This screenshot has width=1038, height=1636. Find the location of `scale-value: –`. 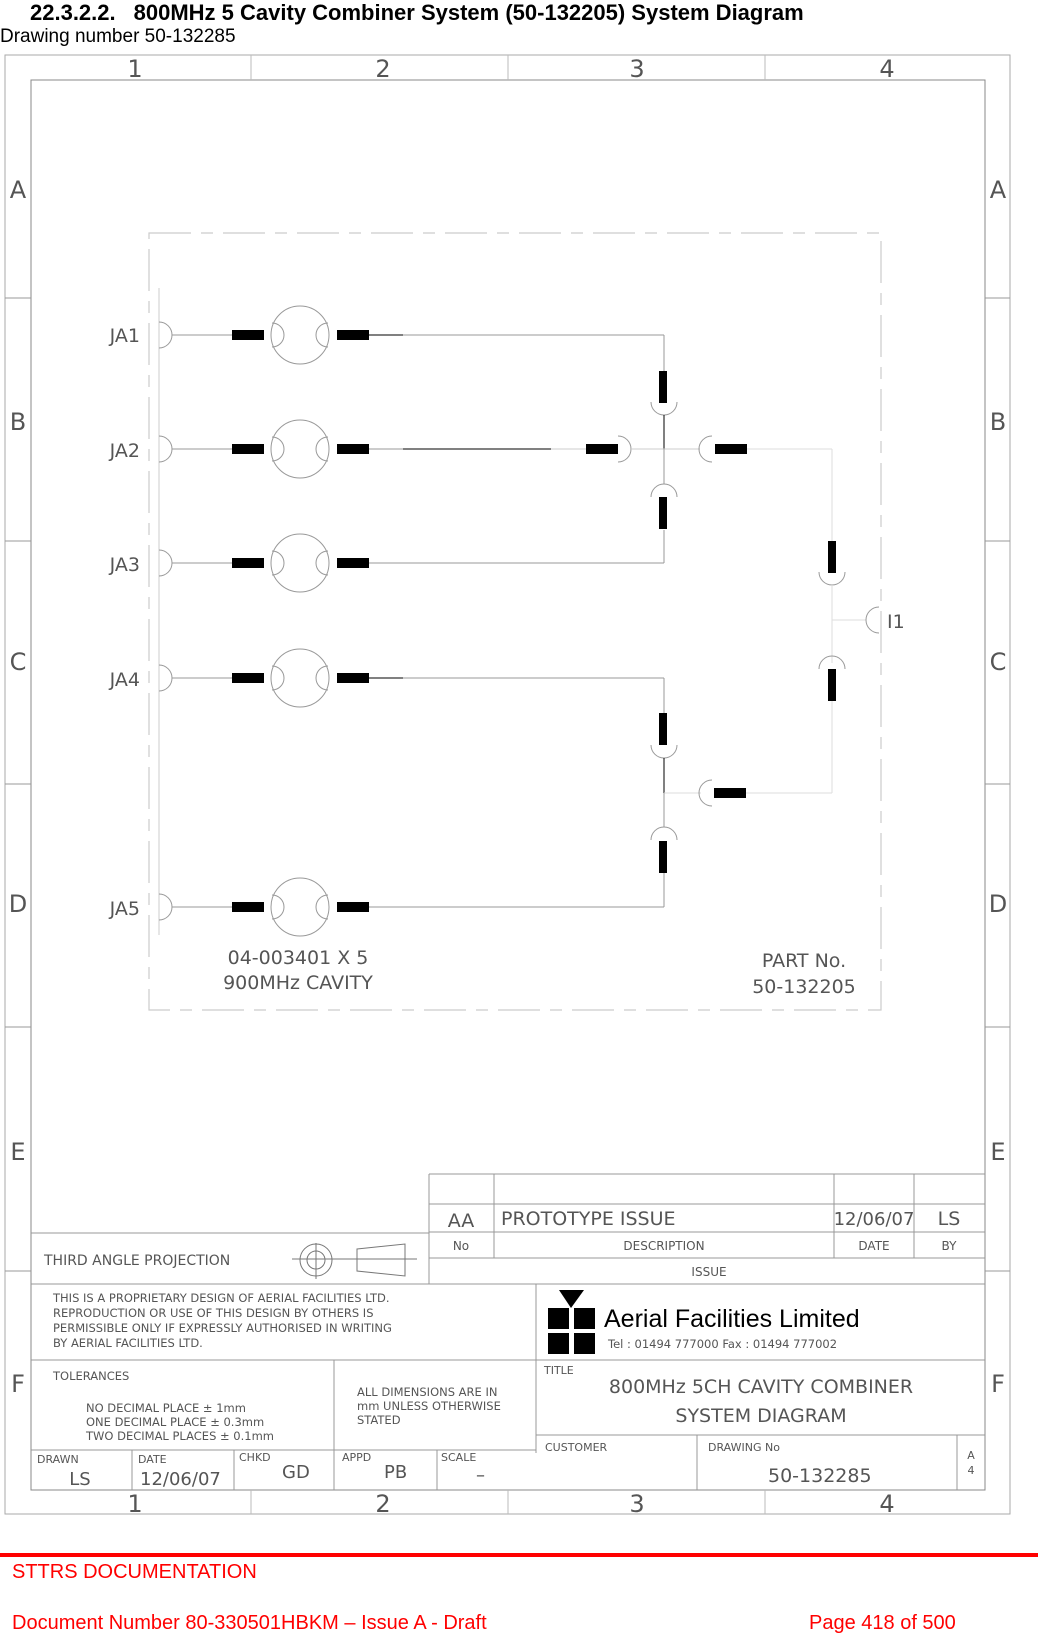

scale-value: – is located at coordinates (480, 1475).